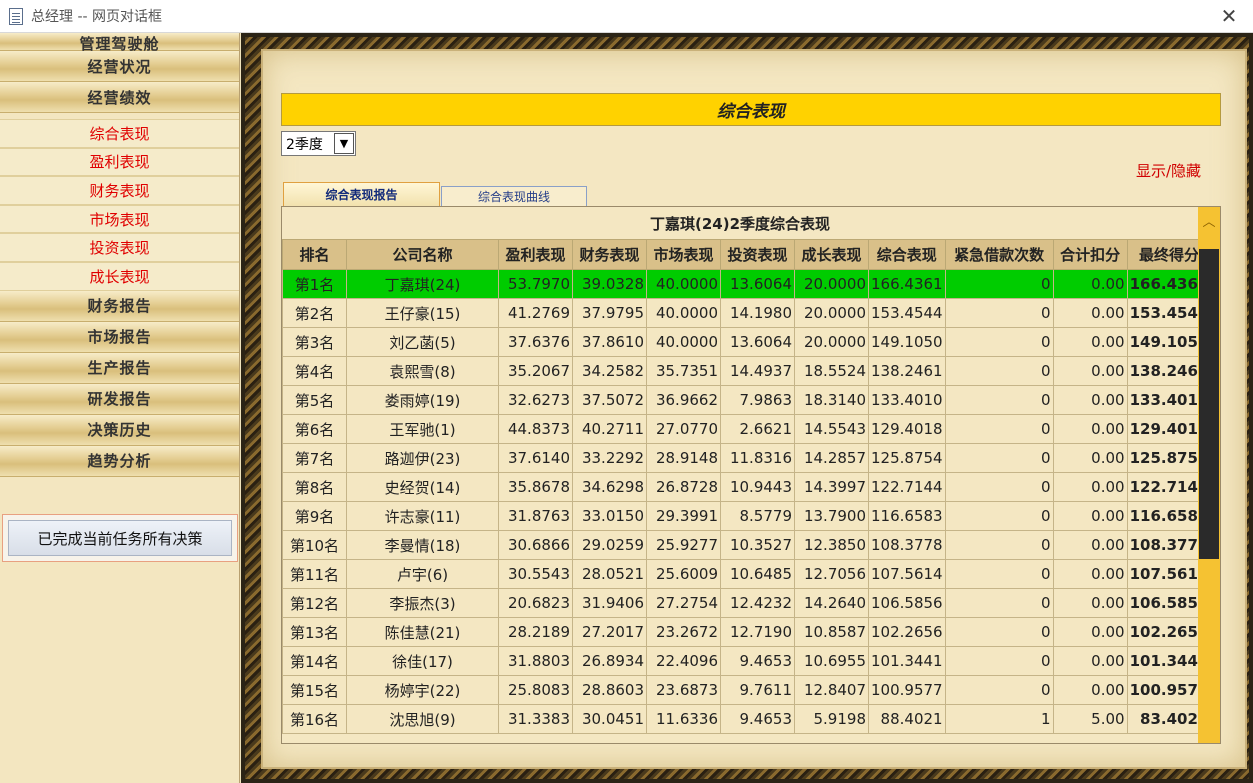 This screenshot has width=1253, height=783. Describe the element at coordinates (683, 632) in the screenshot. I see `table-cell: 23.2672` at that location.